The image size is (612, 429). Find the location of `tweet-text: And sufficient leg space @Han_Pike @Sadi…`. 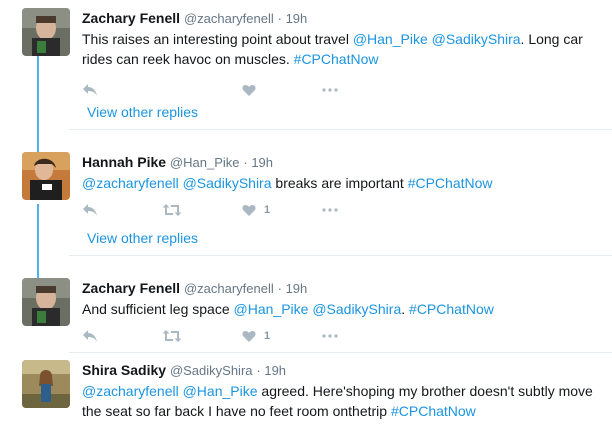

tweet-text: And sufficient leg space @Han_Pike @Sadi… is located at coordinates (344, 309).